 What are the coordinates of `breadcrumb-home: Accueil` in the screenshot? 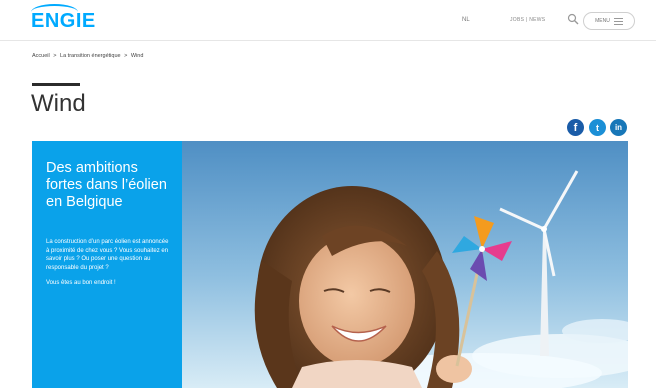 It's located at (41, 56).